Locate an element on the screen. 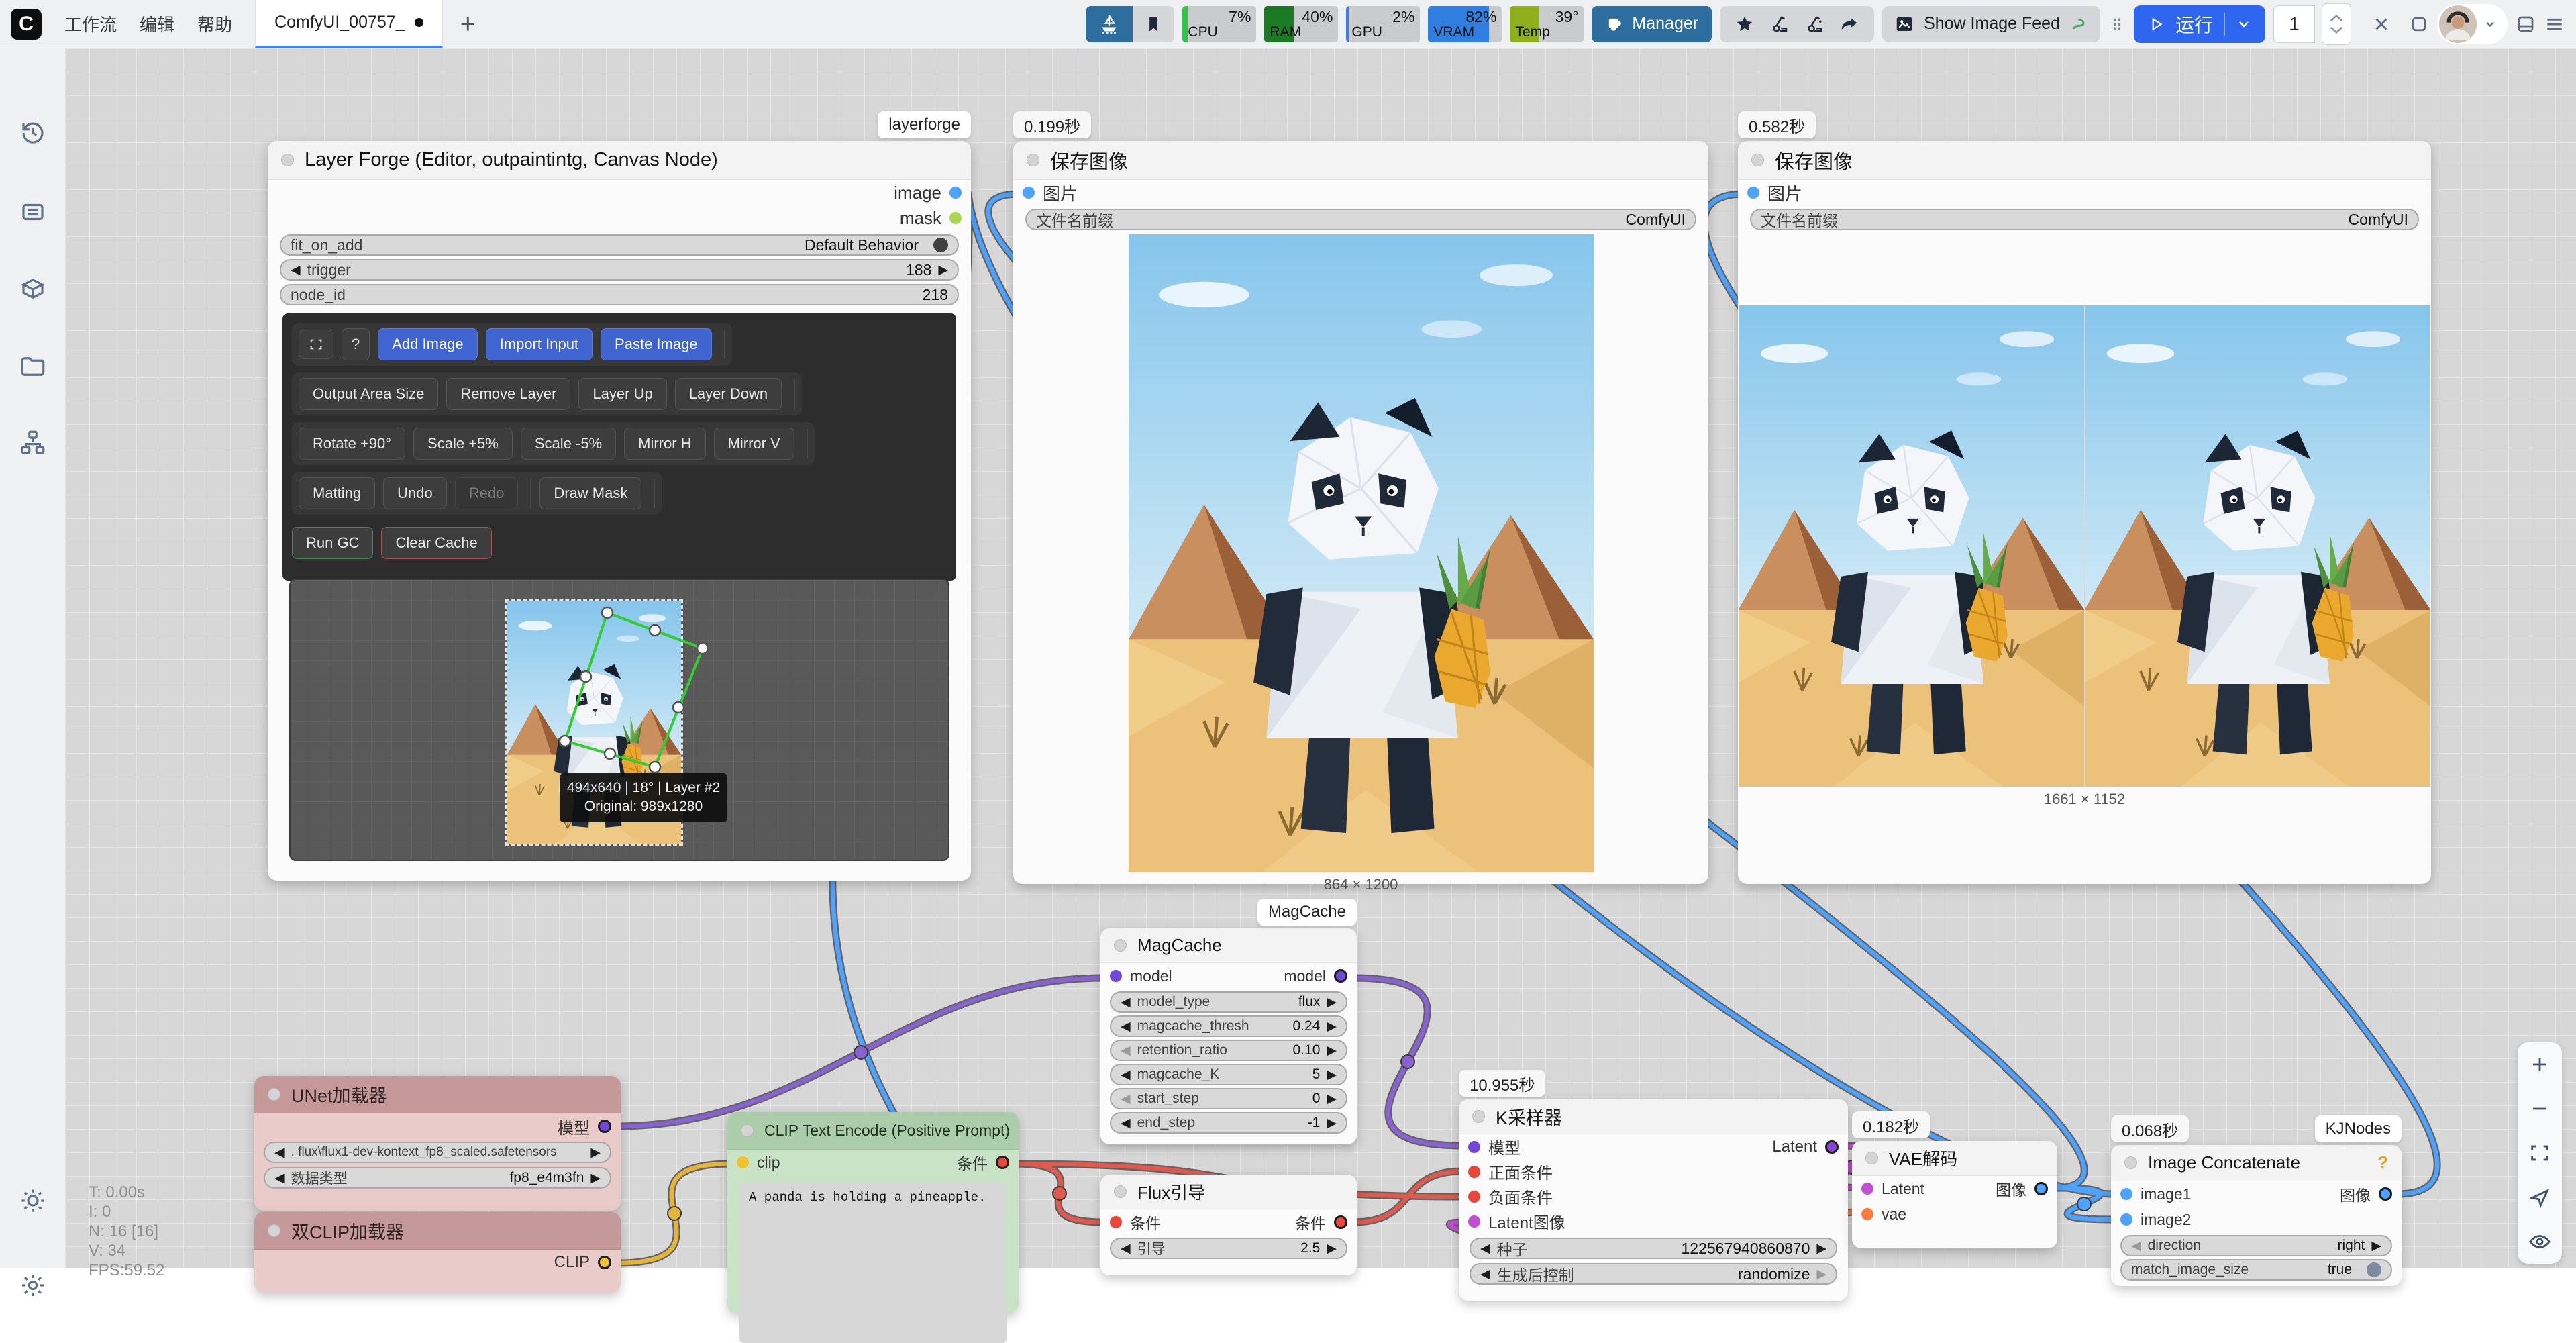 This screenshot has width=2576, height=1343. mirror-h-button: Mirror H is located at coordinates (665, 444).